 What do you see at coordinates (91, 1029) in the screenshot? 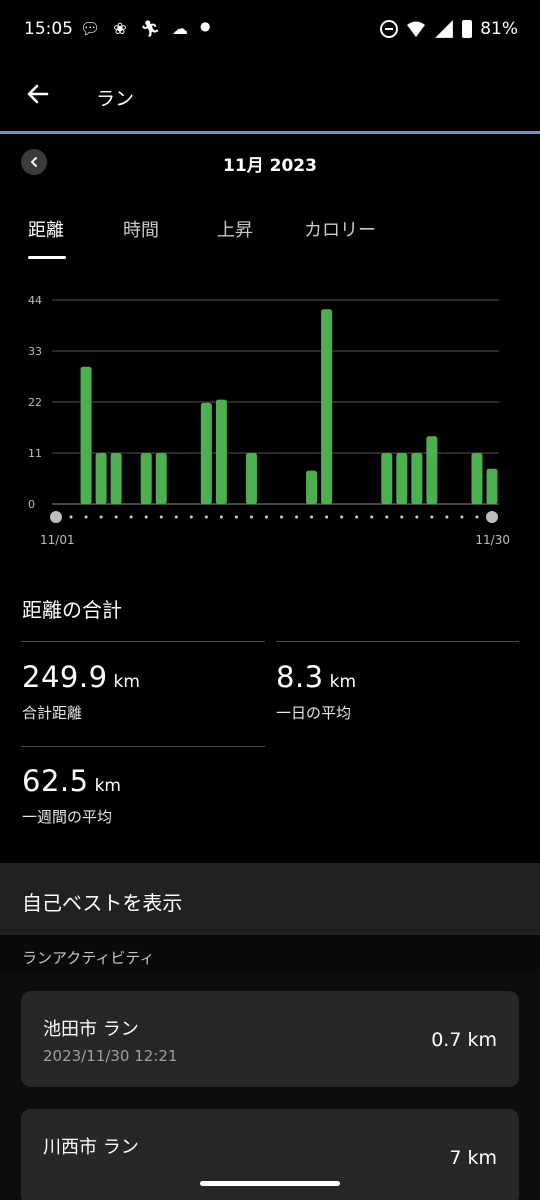
I see `activity-title: 池田市 ラン` at bounding box center [91, 1029].